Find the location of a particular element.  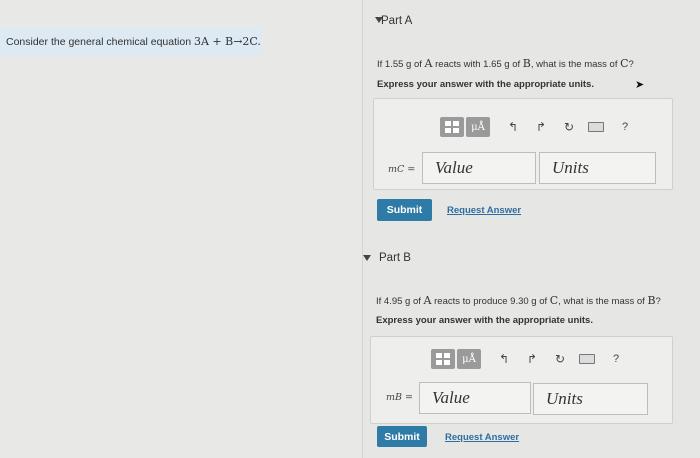

mouse-cursor-icon: ➤ is located at coordinates (640, 85).